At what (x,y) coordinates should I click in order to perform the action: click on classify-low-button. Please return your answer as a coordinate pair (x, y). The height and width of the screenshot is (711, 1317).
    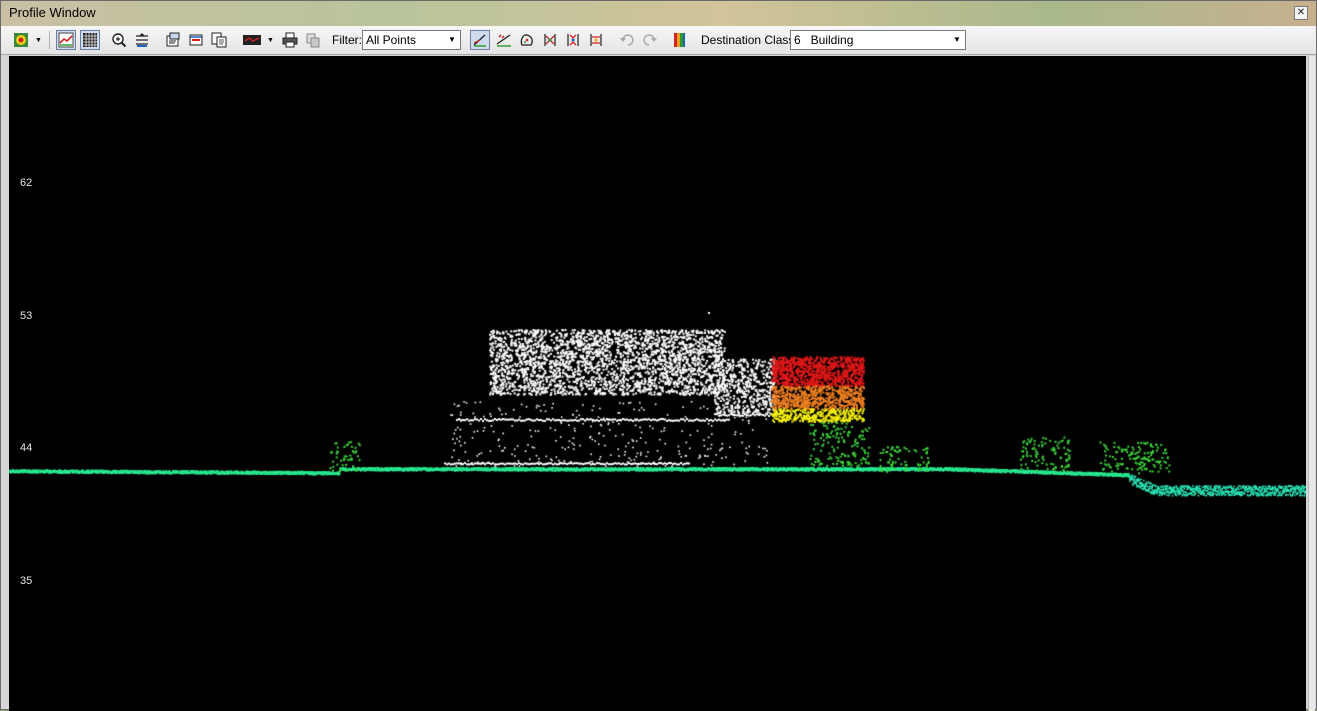
    Looking at the image, I should click on (550, 40).